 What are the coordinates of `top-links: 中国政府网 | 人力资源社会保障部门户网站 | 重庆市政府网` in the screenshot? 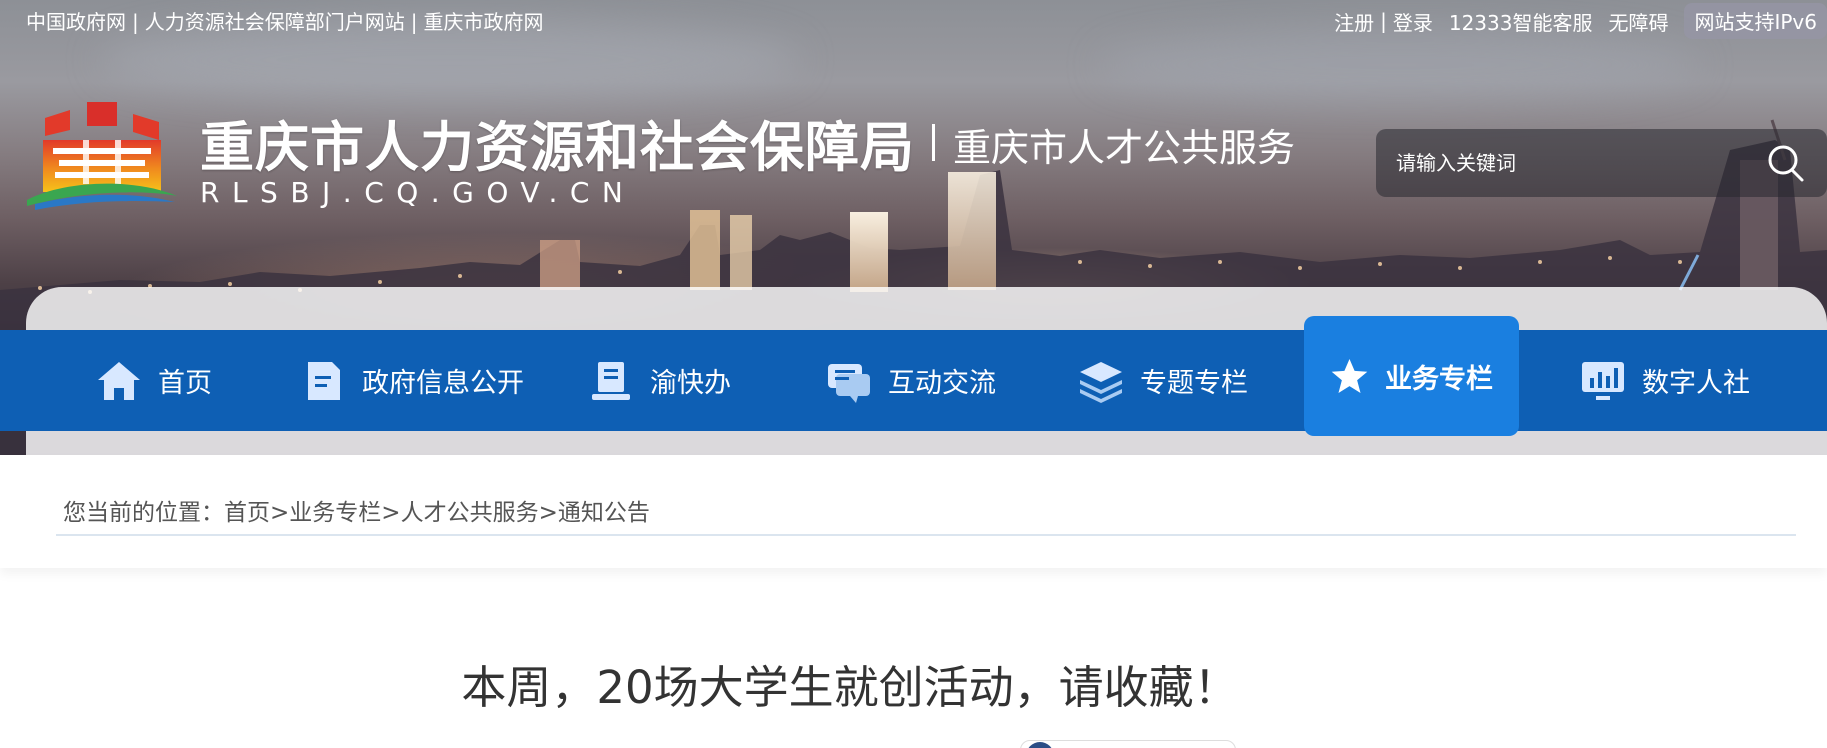 It's located at (285, 20).